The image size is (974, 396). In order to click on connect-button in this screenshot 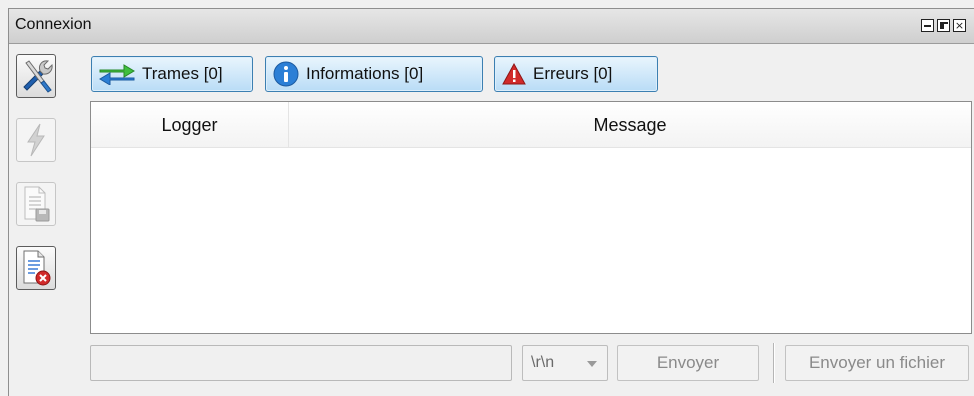, I will do `click(36, 140)`.